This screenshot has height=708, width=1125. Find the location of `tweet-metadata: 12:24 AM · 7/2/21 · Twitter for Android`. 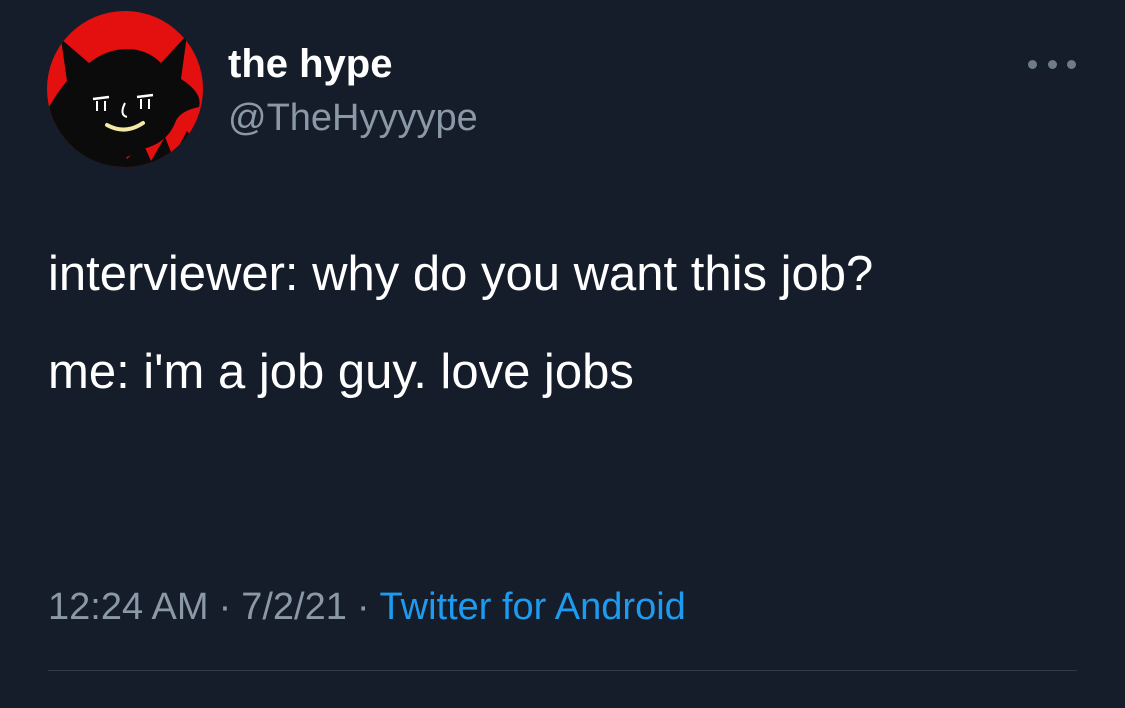

tweet-metadata: 12:24 AM · 7/2/21 · Twitter for Android is located at coordinates (367, 607).